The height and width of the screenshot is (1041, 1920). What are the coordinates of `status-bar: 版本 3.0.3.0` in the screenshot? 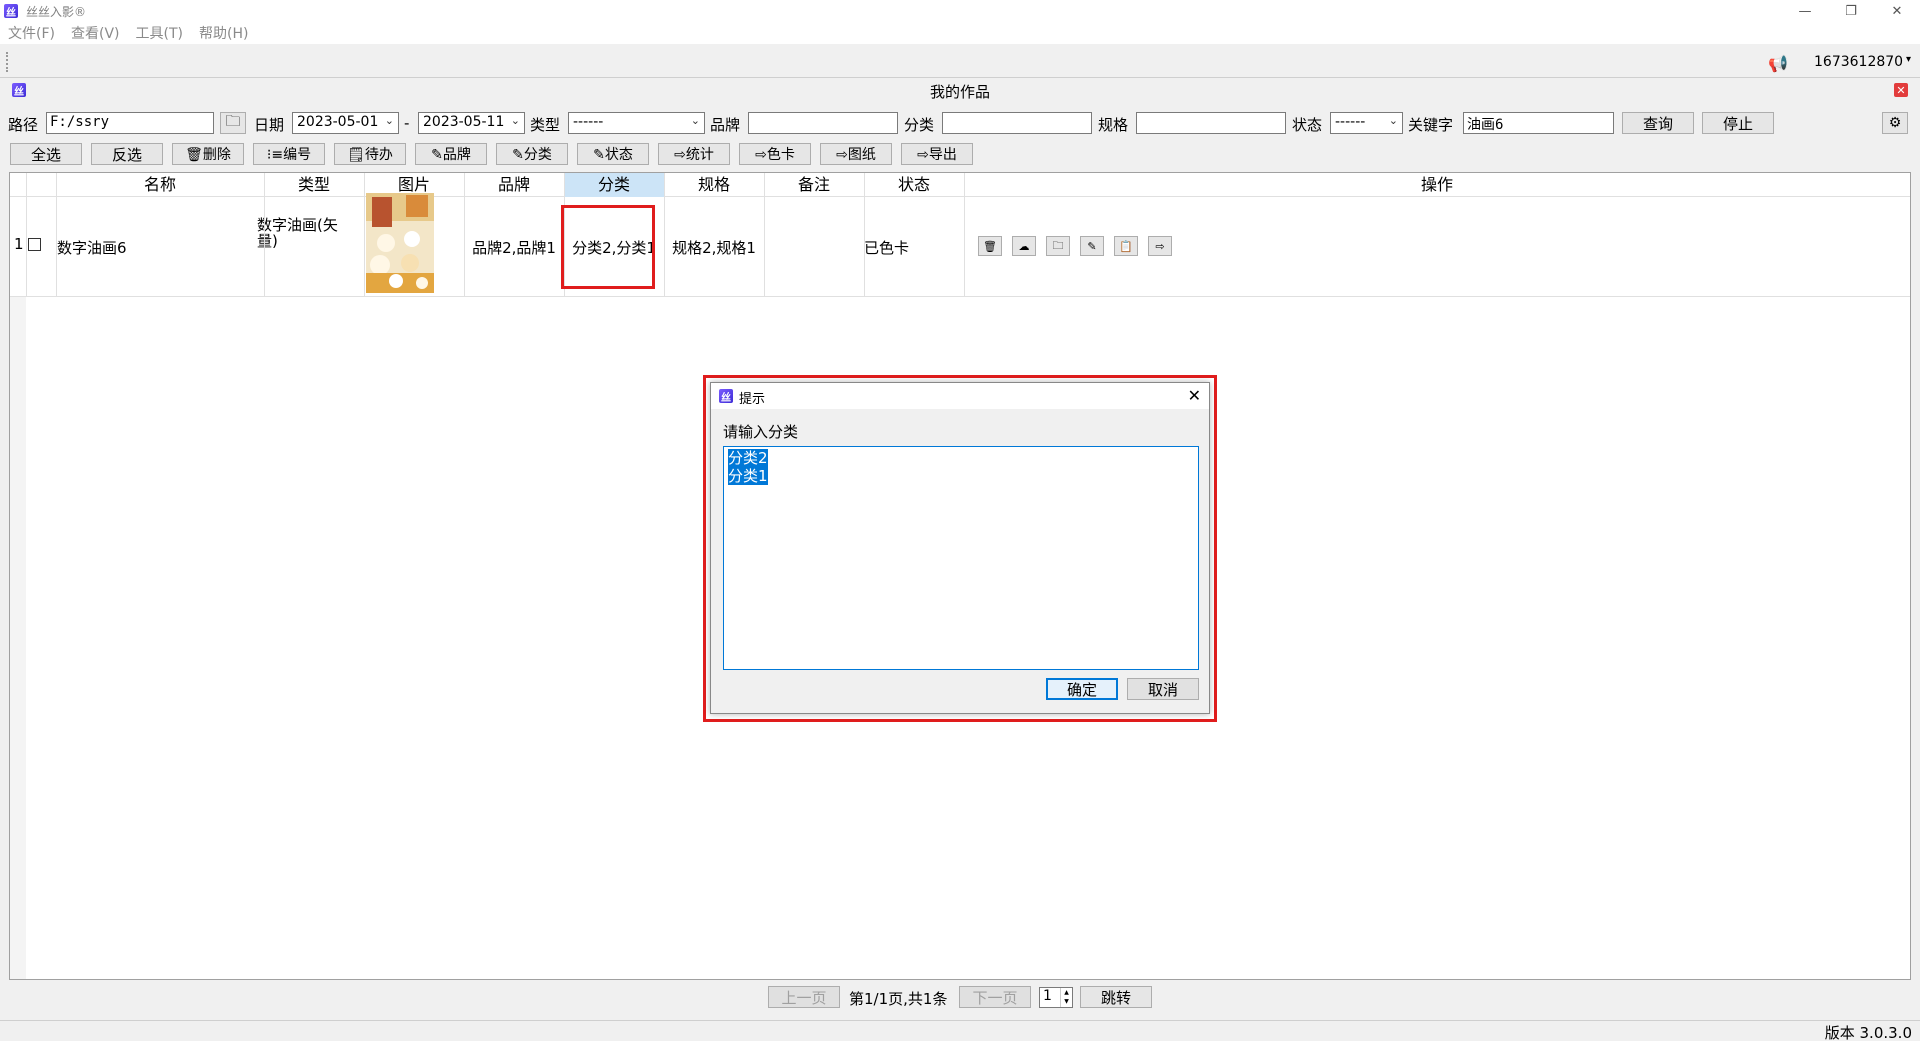 It's located at (960, 1030).